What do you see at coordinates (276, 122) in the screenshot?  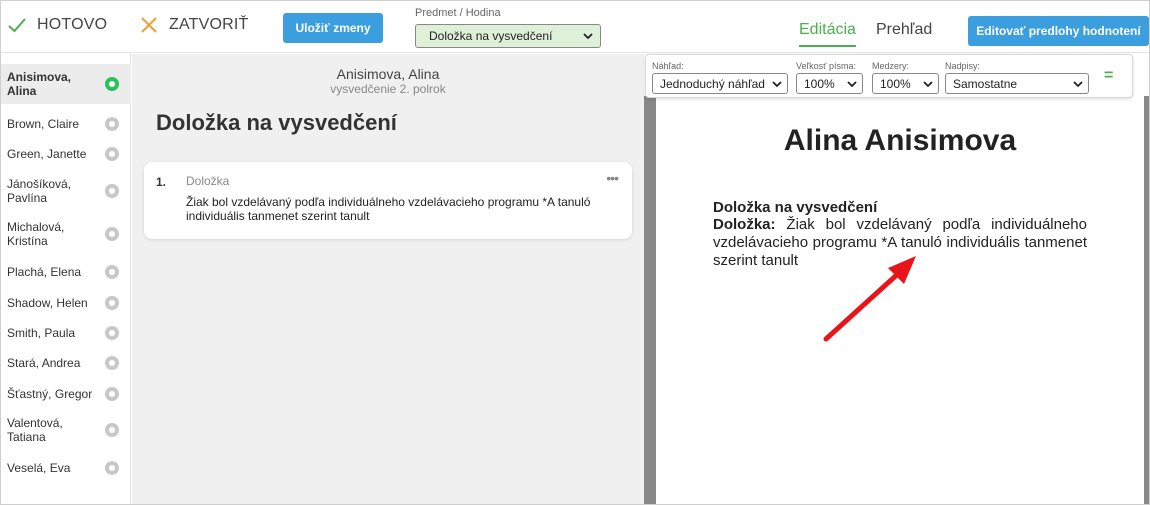 I see `section-title: Doložka na vysvedčení` at bounding box center [276, 122].